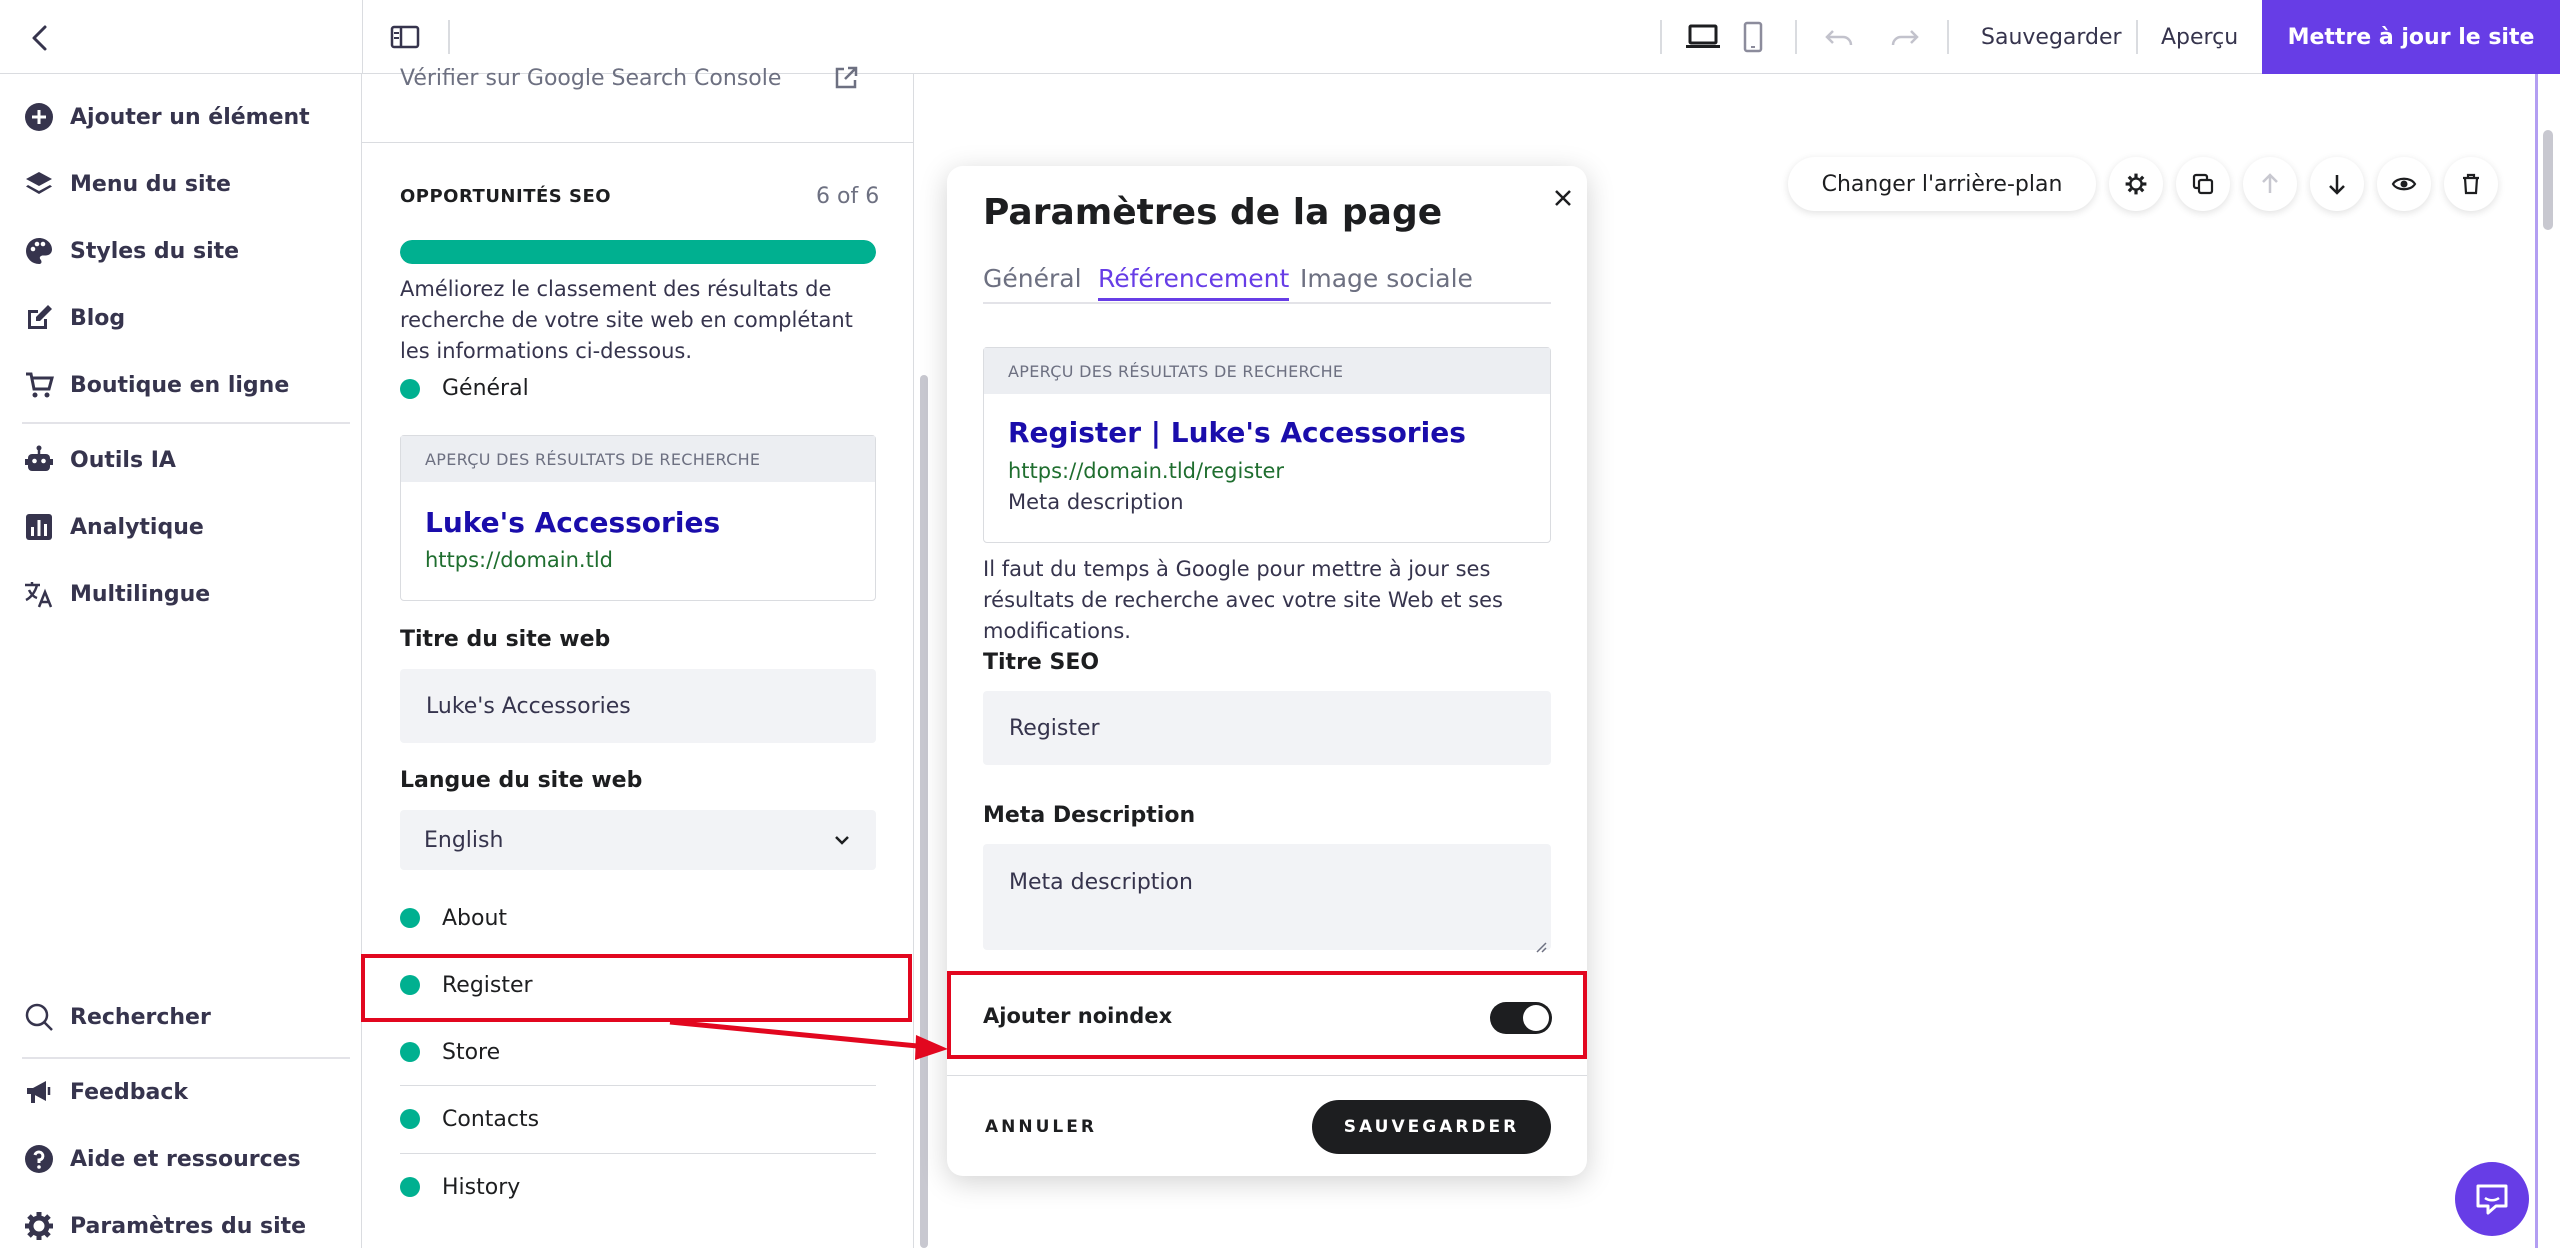  I want to click on desktop-view-icon, so click(1703, 37).